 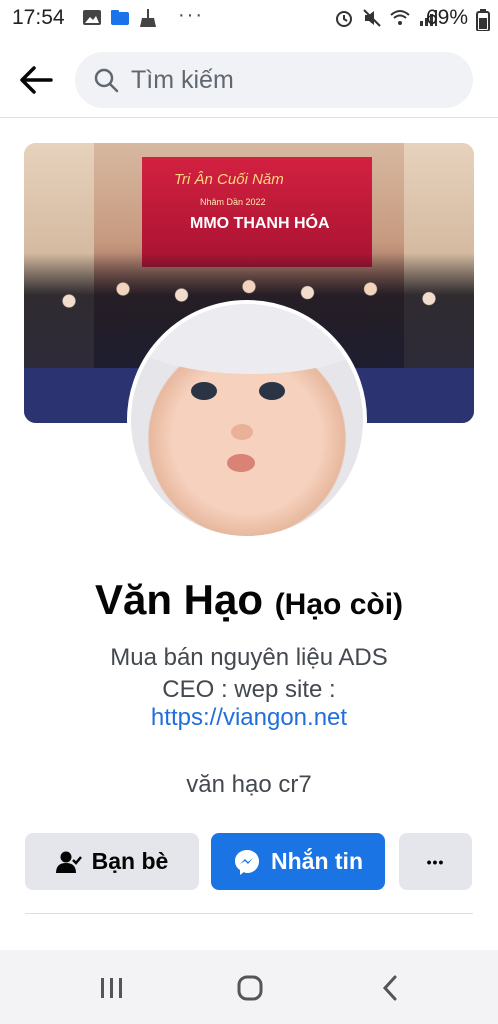 I want to click on more-dots-icon: •••, so click(x=435, y=861).